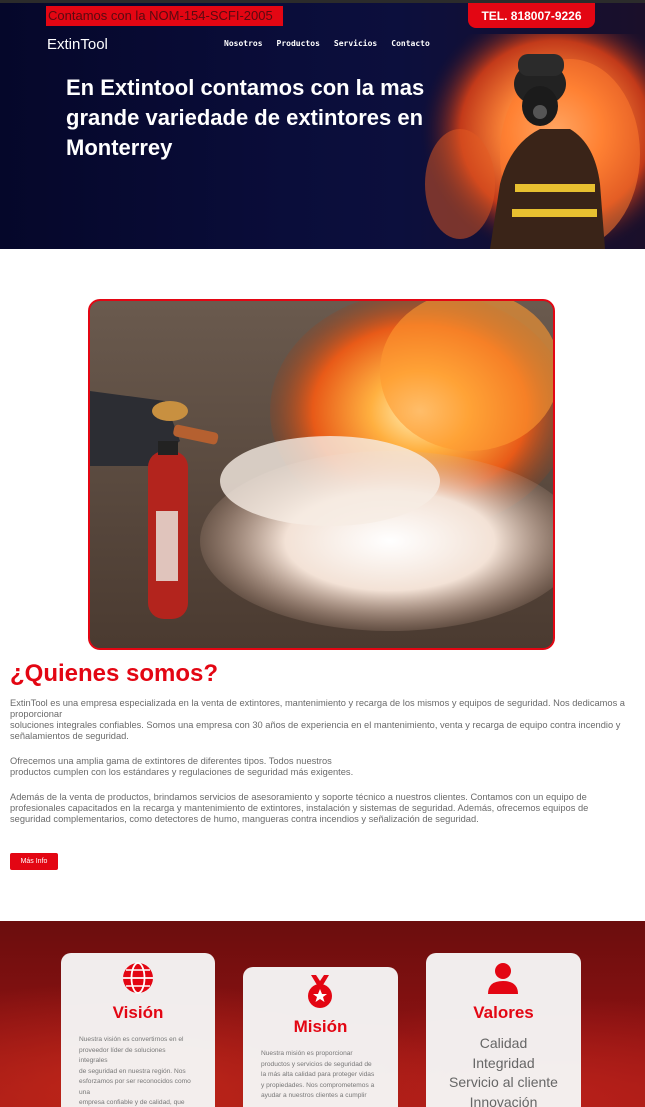 Image resolution: width=645 pixels, height=1107 pixels. I want to click on valores-item: Servicio al cliente, so click(503, 1082).